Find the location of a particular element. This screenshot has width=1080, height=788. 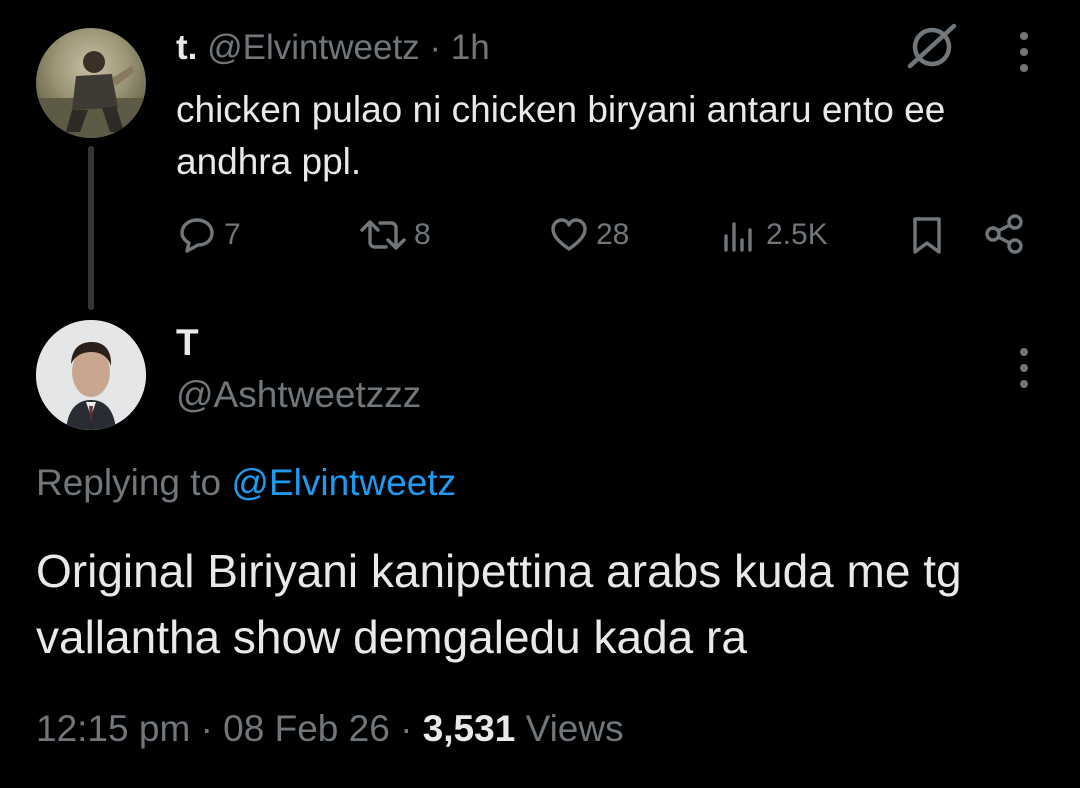

reply-icon is located at coordinates (197, 235).